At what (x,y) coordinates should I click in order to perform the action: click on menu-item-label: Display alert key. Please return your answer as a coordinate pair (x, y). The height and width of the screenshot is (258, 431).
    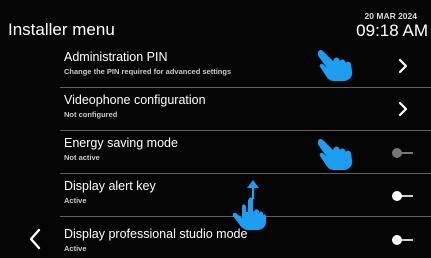
    Looking at the image, I should click on (110, 186).